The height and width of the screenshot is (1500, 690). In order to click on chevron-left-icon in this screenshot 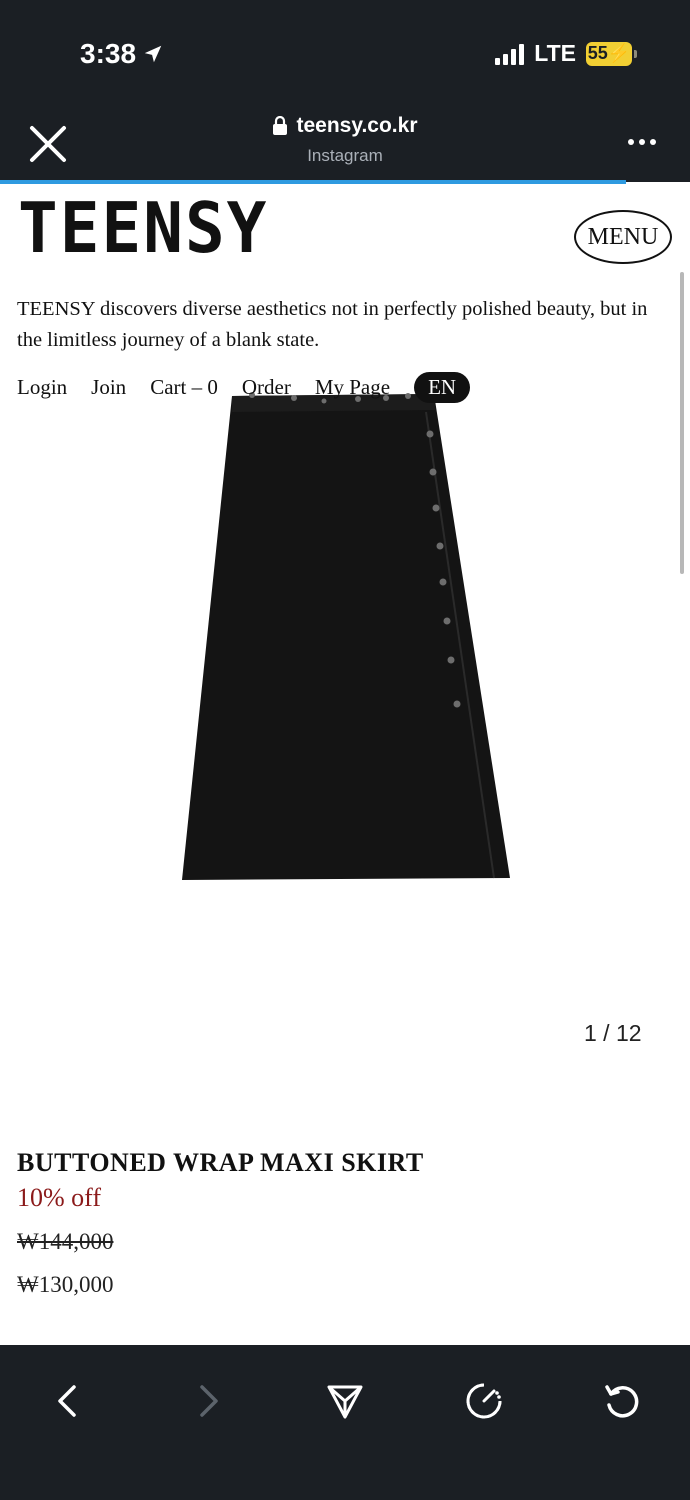, I will do `click(67, 1401)`.